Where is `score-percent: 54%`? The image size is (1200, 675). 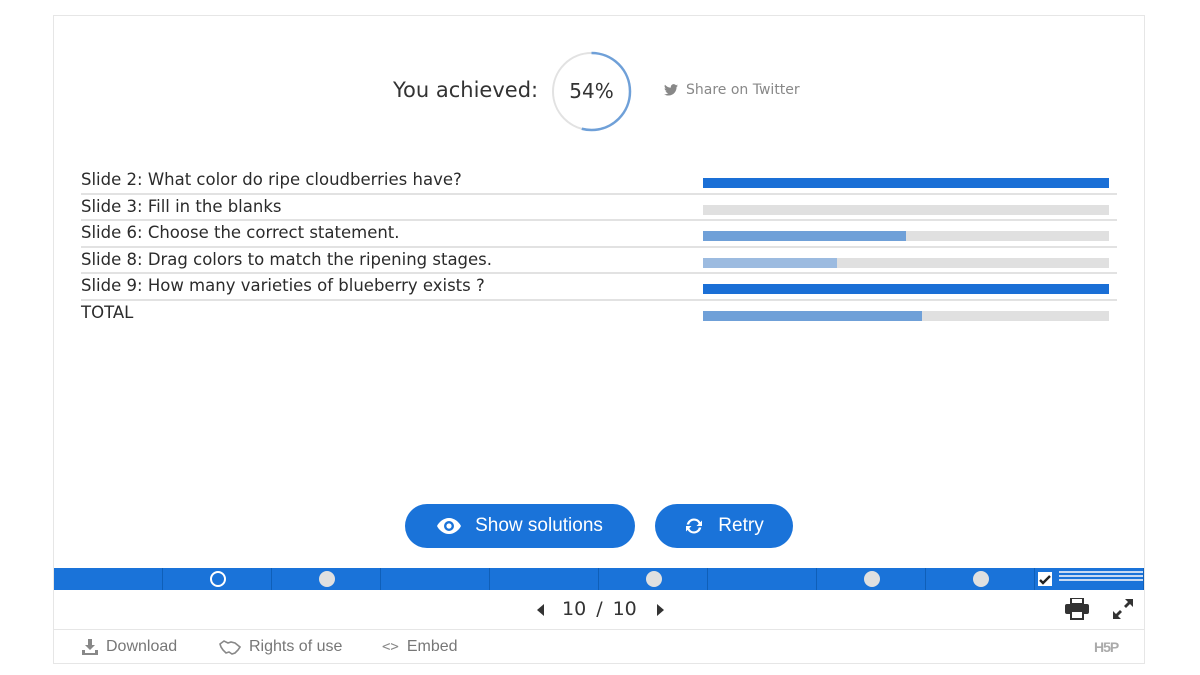
score-percent: 54% is located at coordinates (591, 91).